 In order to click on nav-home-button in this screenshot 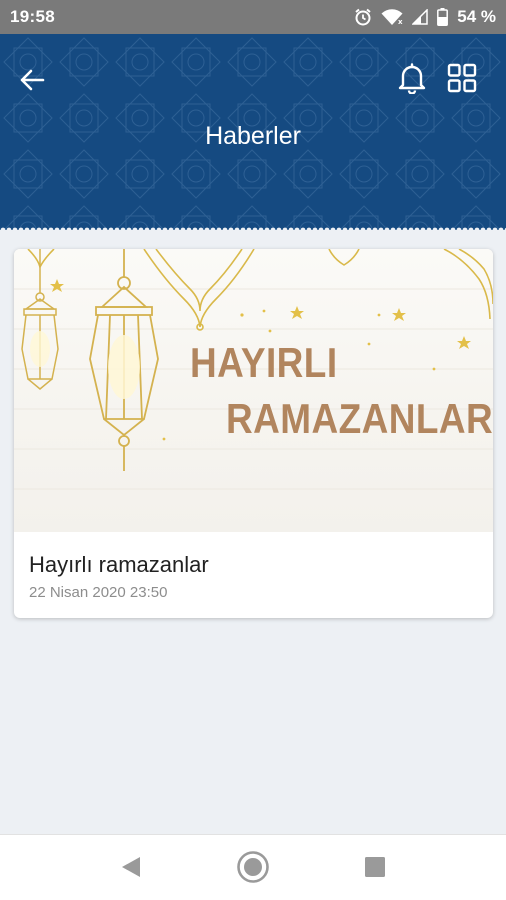, I will do `click(253, 869)`.